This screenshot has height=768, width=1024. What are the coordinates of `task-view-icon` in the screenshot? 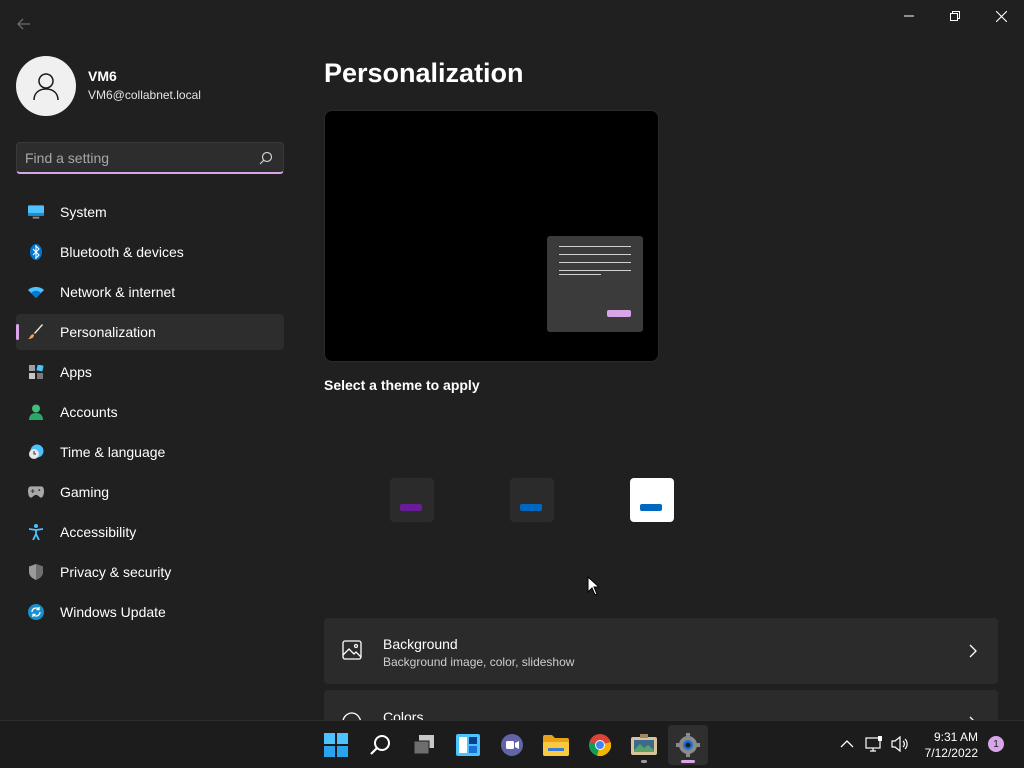 It's located at (423, 745).